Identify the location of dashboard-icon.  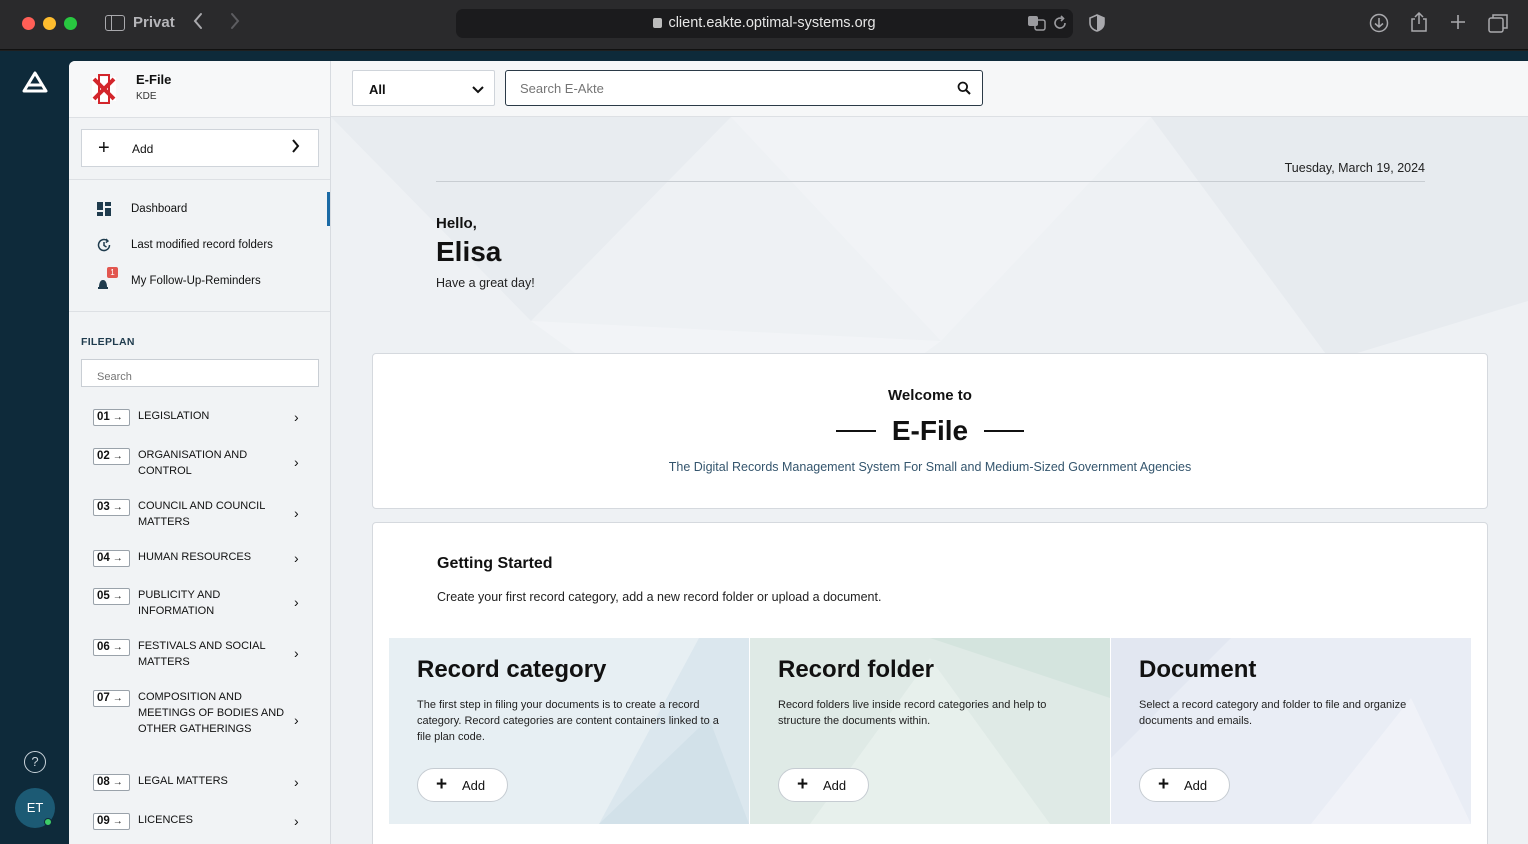
(104, 209).